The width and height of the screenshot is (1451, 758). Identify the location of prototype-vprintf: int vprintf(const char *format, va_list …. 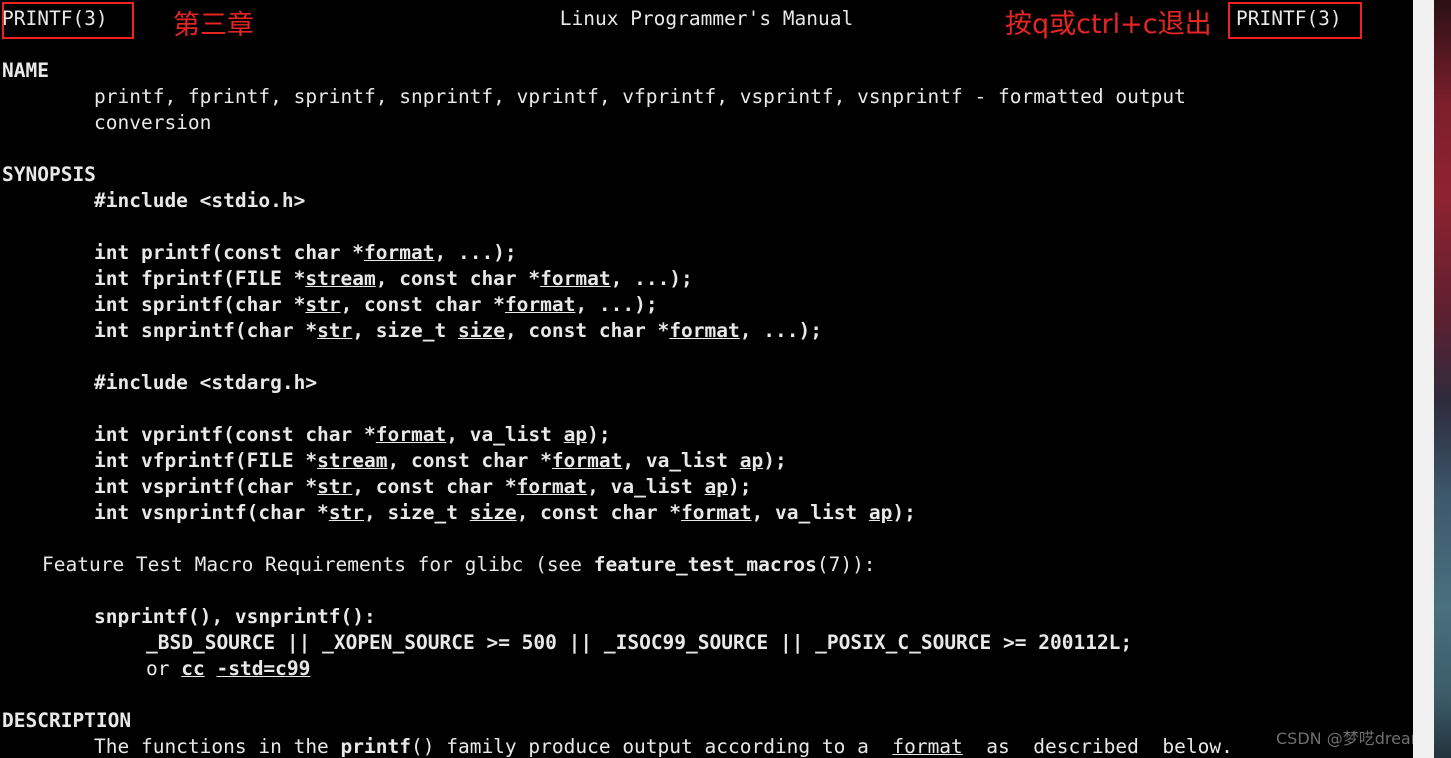
(352, 435).